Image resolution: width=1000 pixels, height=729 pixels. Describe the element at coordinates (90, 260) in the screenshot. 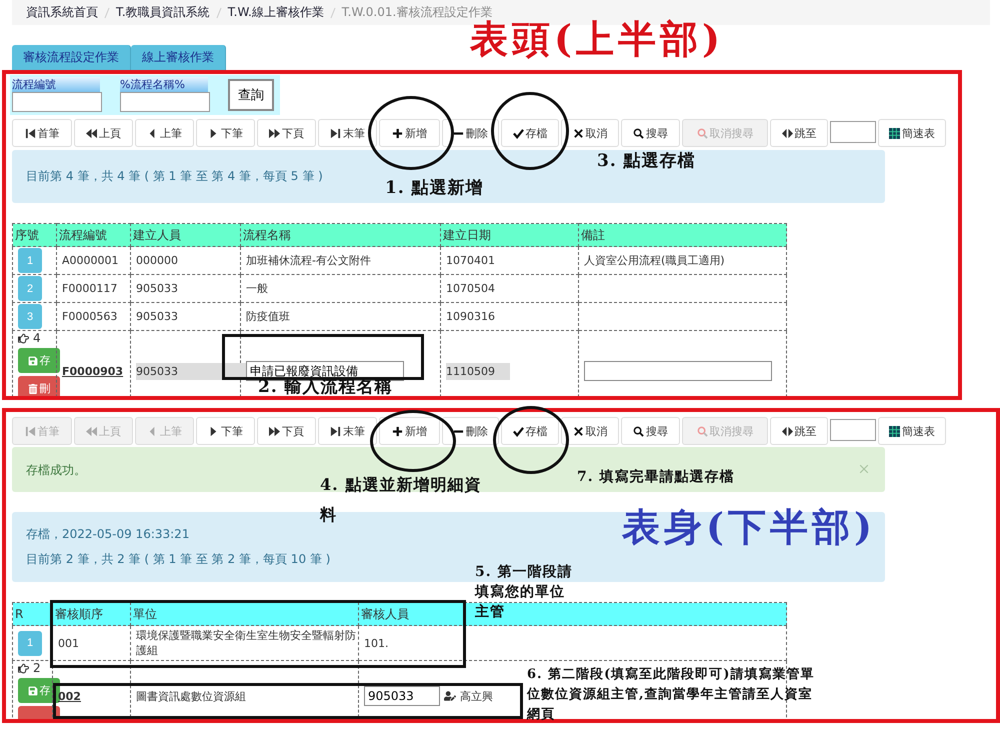

I see `table-cell: A0000001` at that location.